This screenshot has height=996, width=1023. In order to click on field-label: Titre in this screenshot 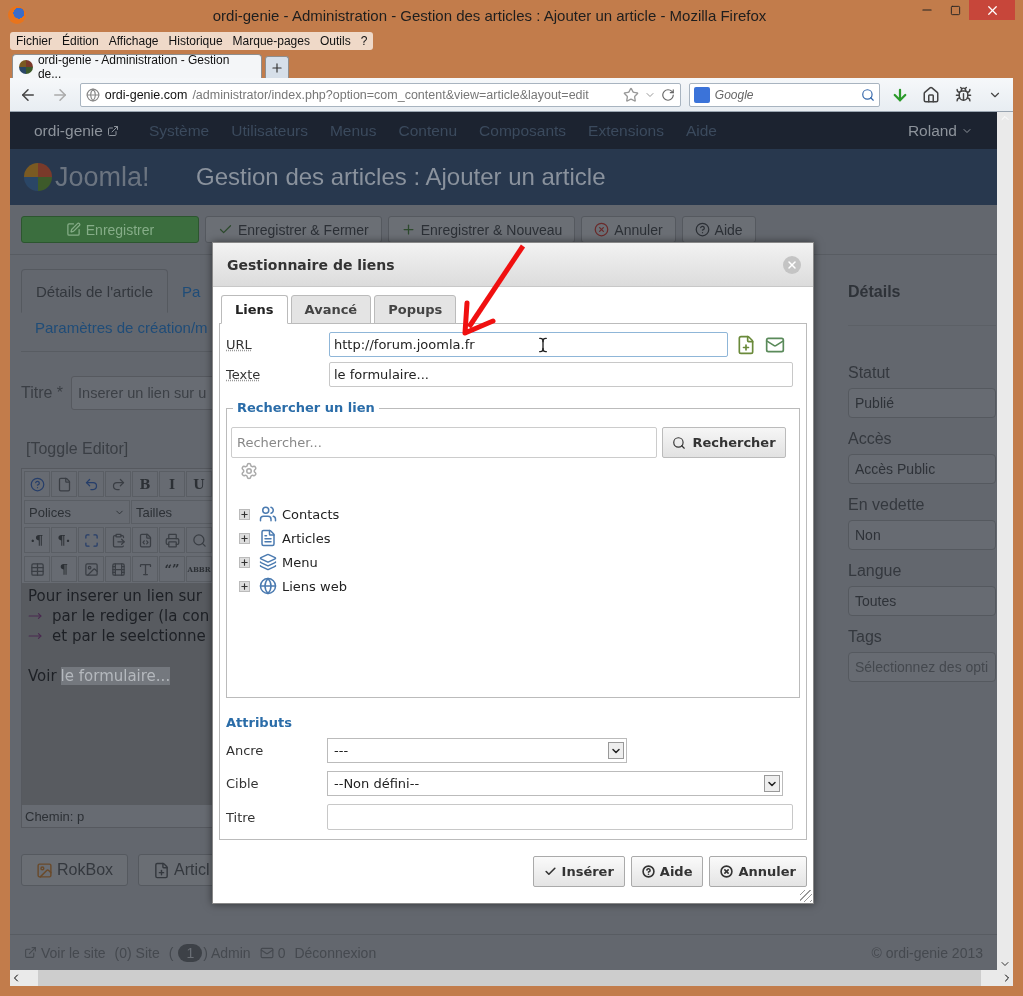, I will do `click(241, 817)`.